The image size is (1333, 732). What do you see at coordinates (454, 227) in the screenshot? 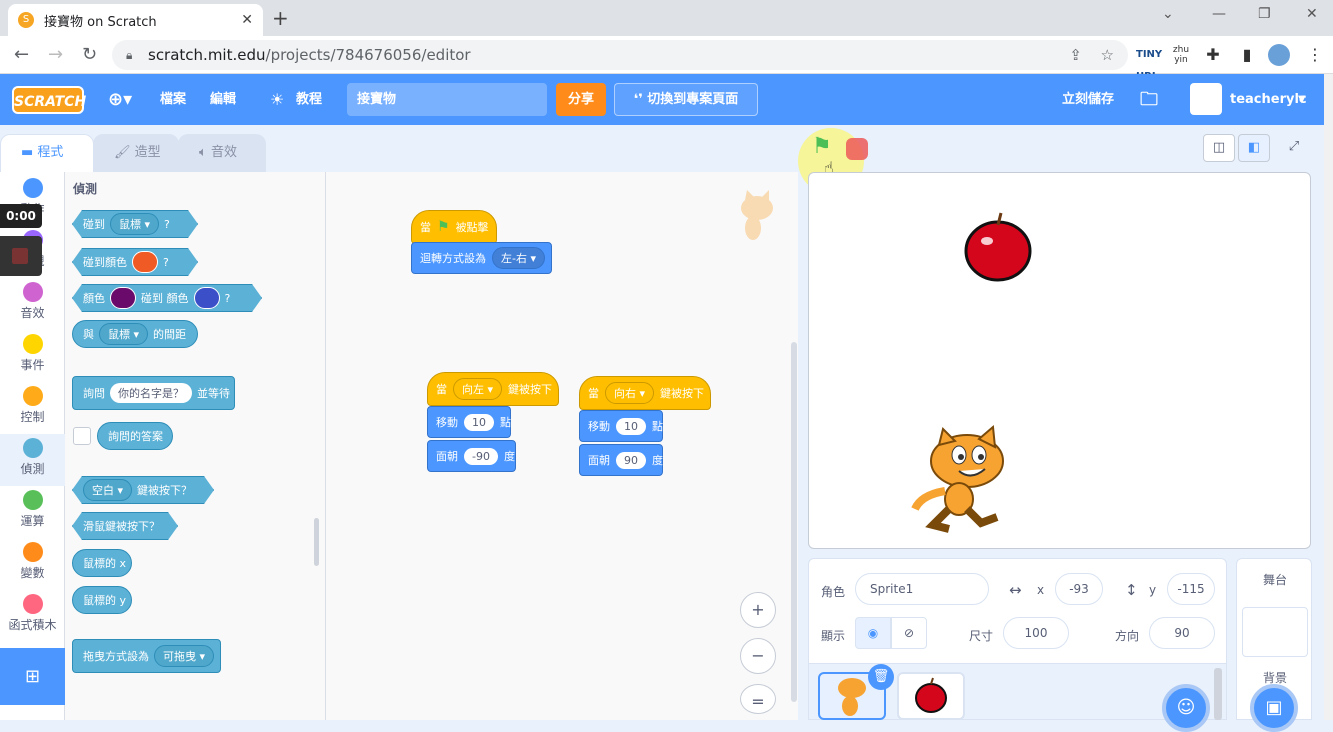
I see `when-flag-clicked-hat: 當 ⚑ 被點擊` at bounding box center [454, 227].